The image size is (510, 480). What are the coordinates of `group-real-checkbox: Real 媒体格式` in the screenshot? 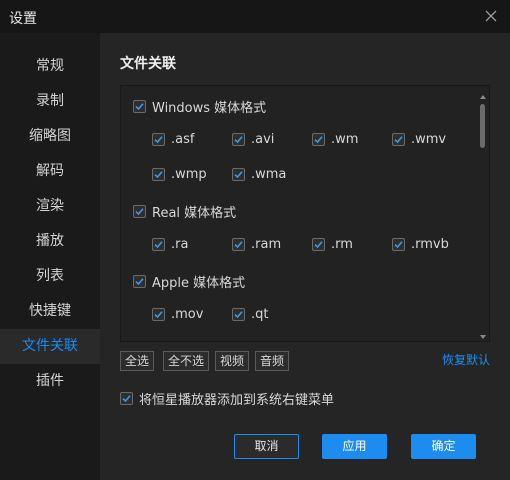 It's located at (184, 211).